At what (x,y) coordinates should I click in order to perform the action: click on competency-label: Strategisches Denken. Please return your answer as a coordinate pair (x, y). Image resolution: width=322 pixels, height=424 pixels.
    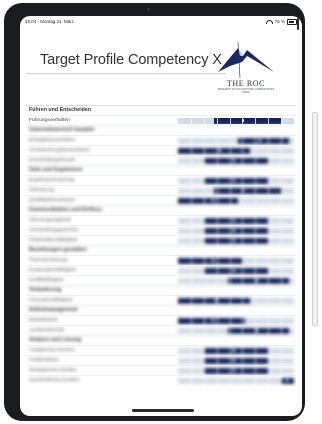
    Looking at the image, I should click on (53, 370).